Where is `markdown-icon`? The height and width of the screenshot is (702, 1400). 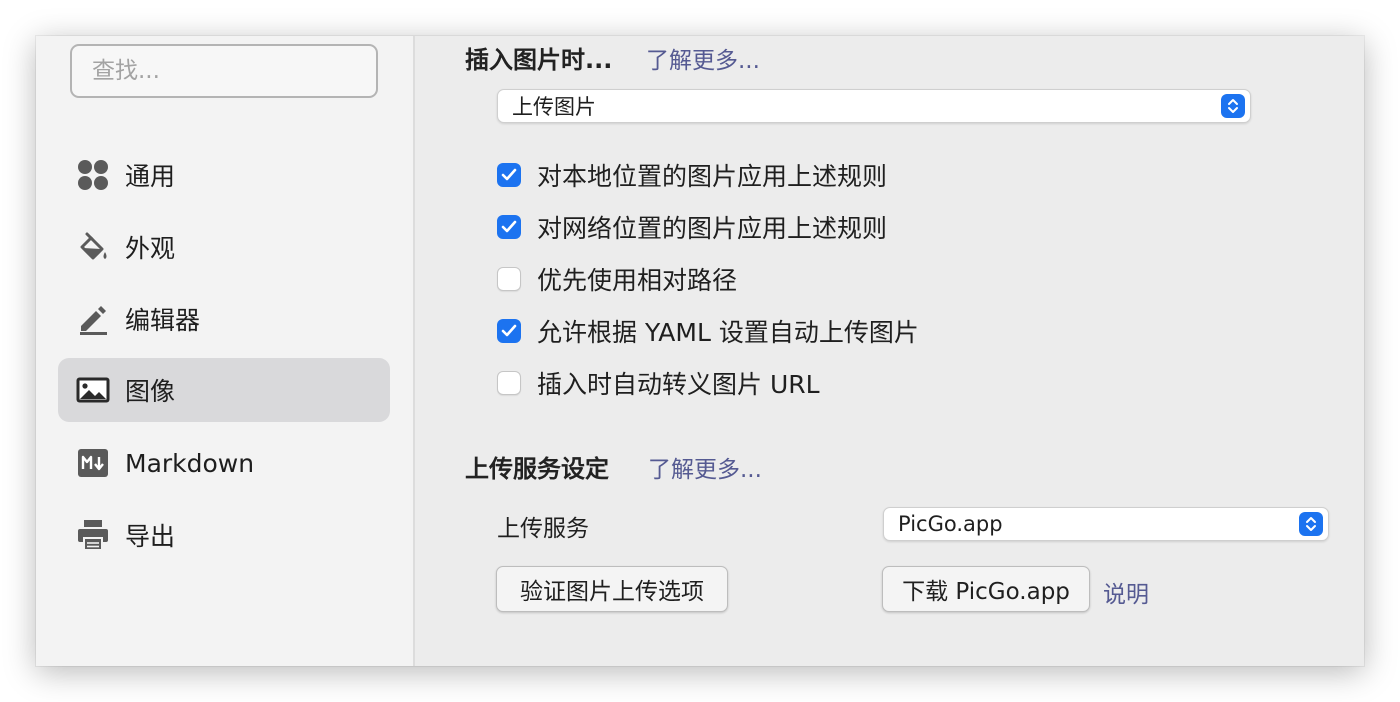
markdown-icon is located at coordinates (93, 463).